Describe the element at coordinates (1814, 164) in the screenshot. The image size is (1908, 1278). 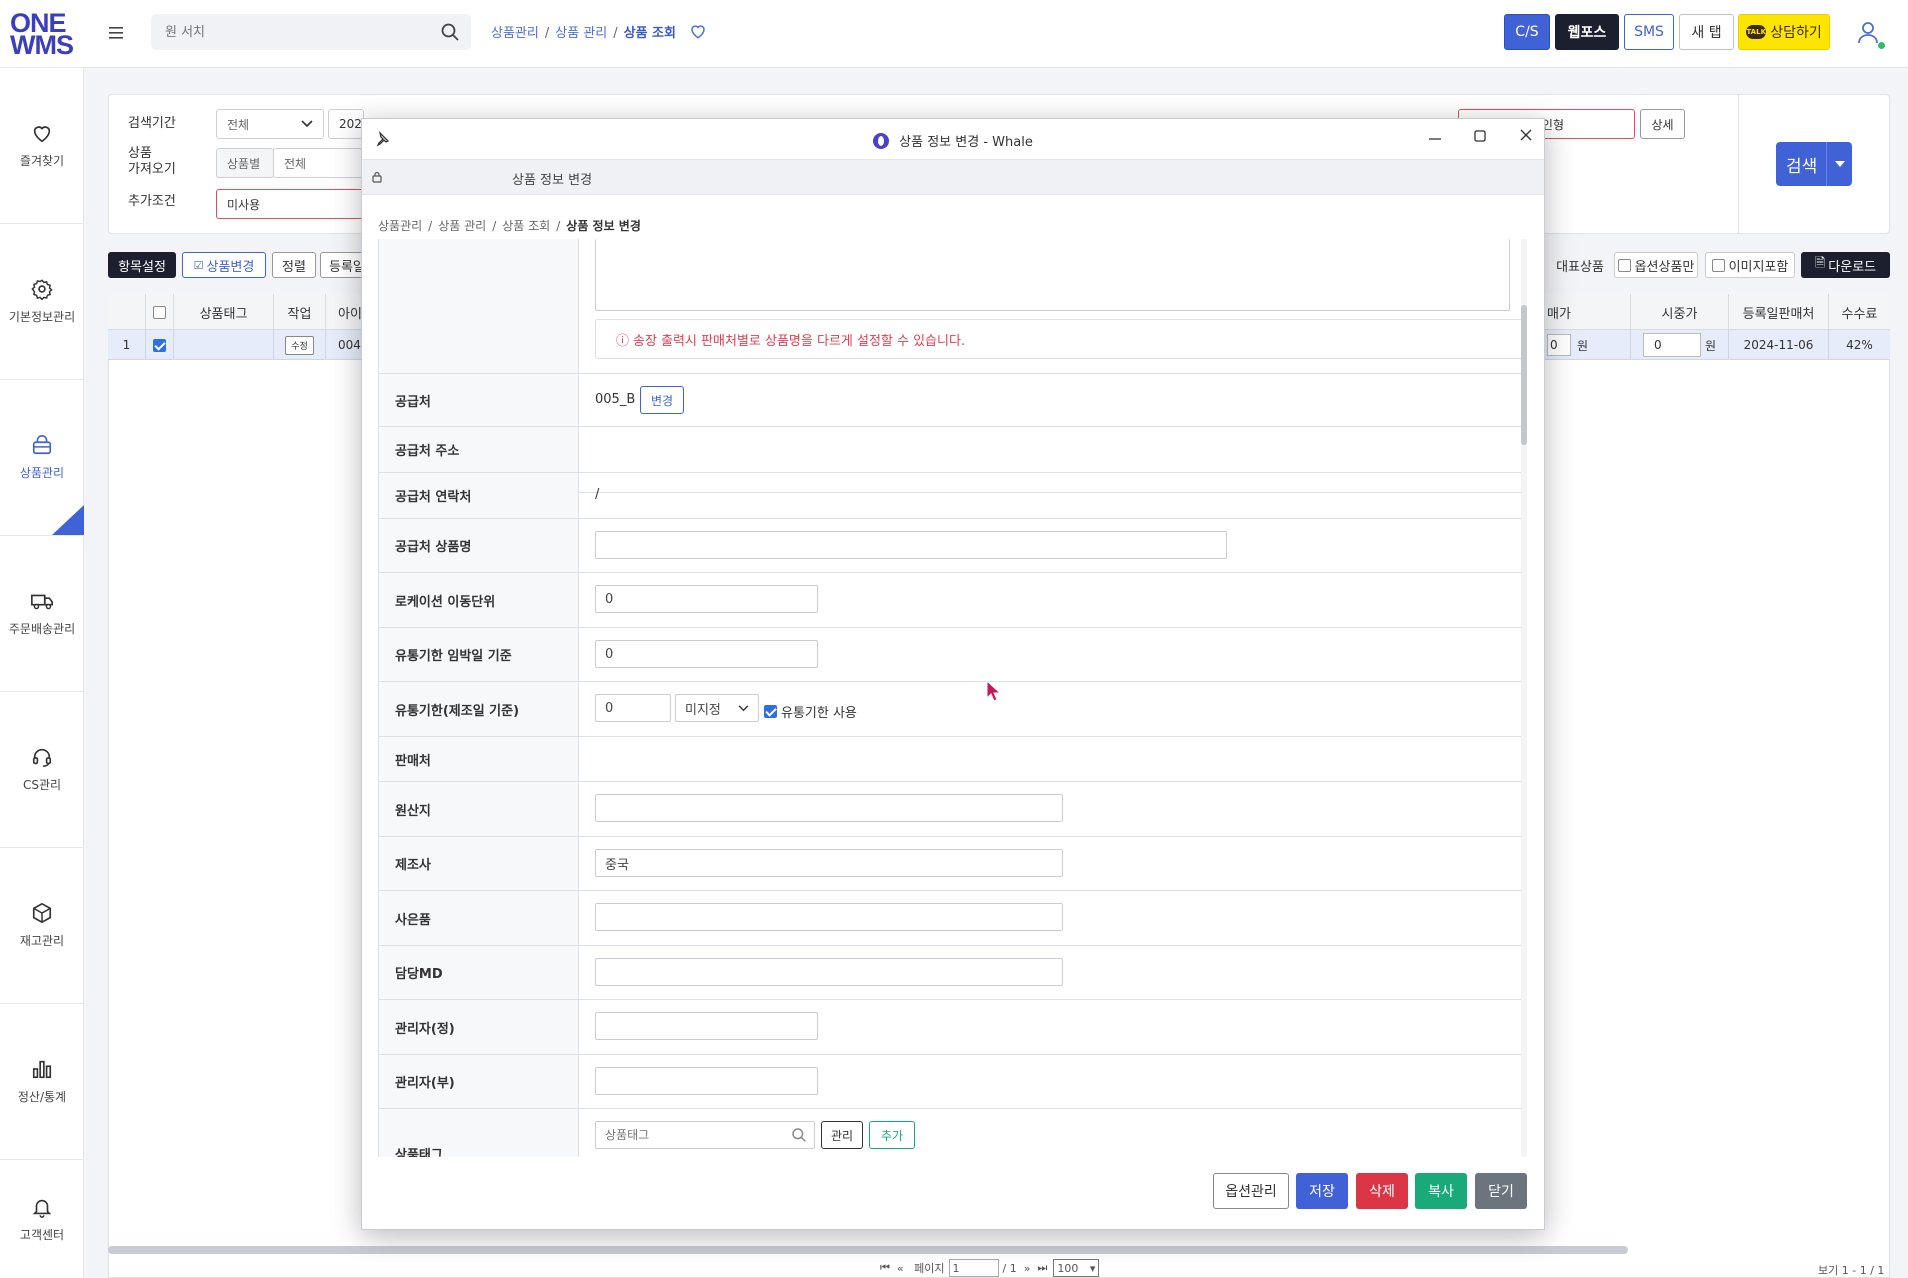
I see `search-button: 검색` at that location.